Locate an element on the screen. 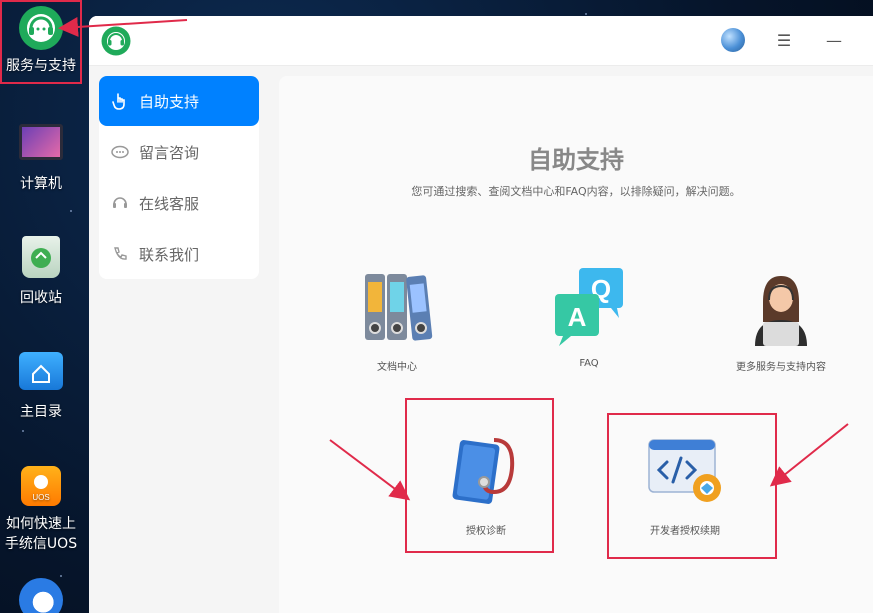 The height and width of the screenshot is (613, 873). desktop-icon-recycle-bin: 回收站 is located at coordinates (41, 272).